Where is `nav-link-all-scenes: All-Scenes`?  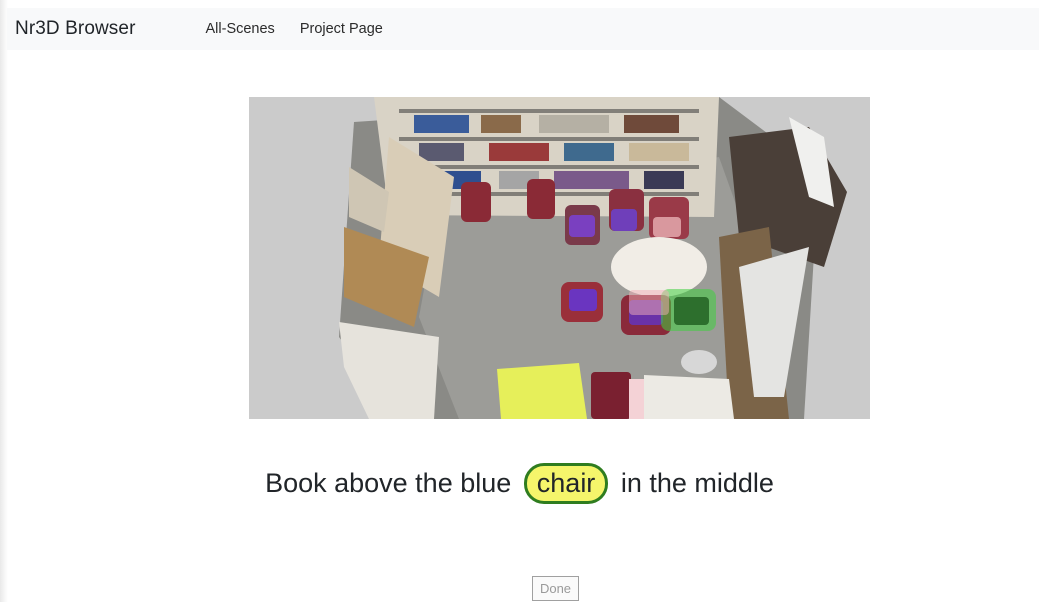
nav-link-all-scenes: All-Scenes is located at coordinates (240, 29).